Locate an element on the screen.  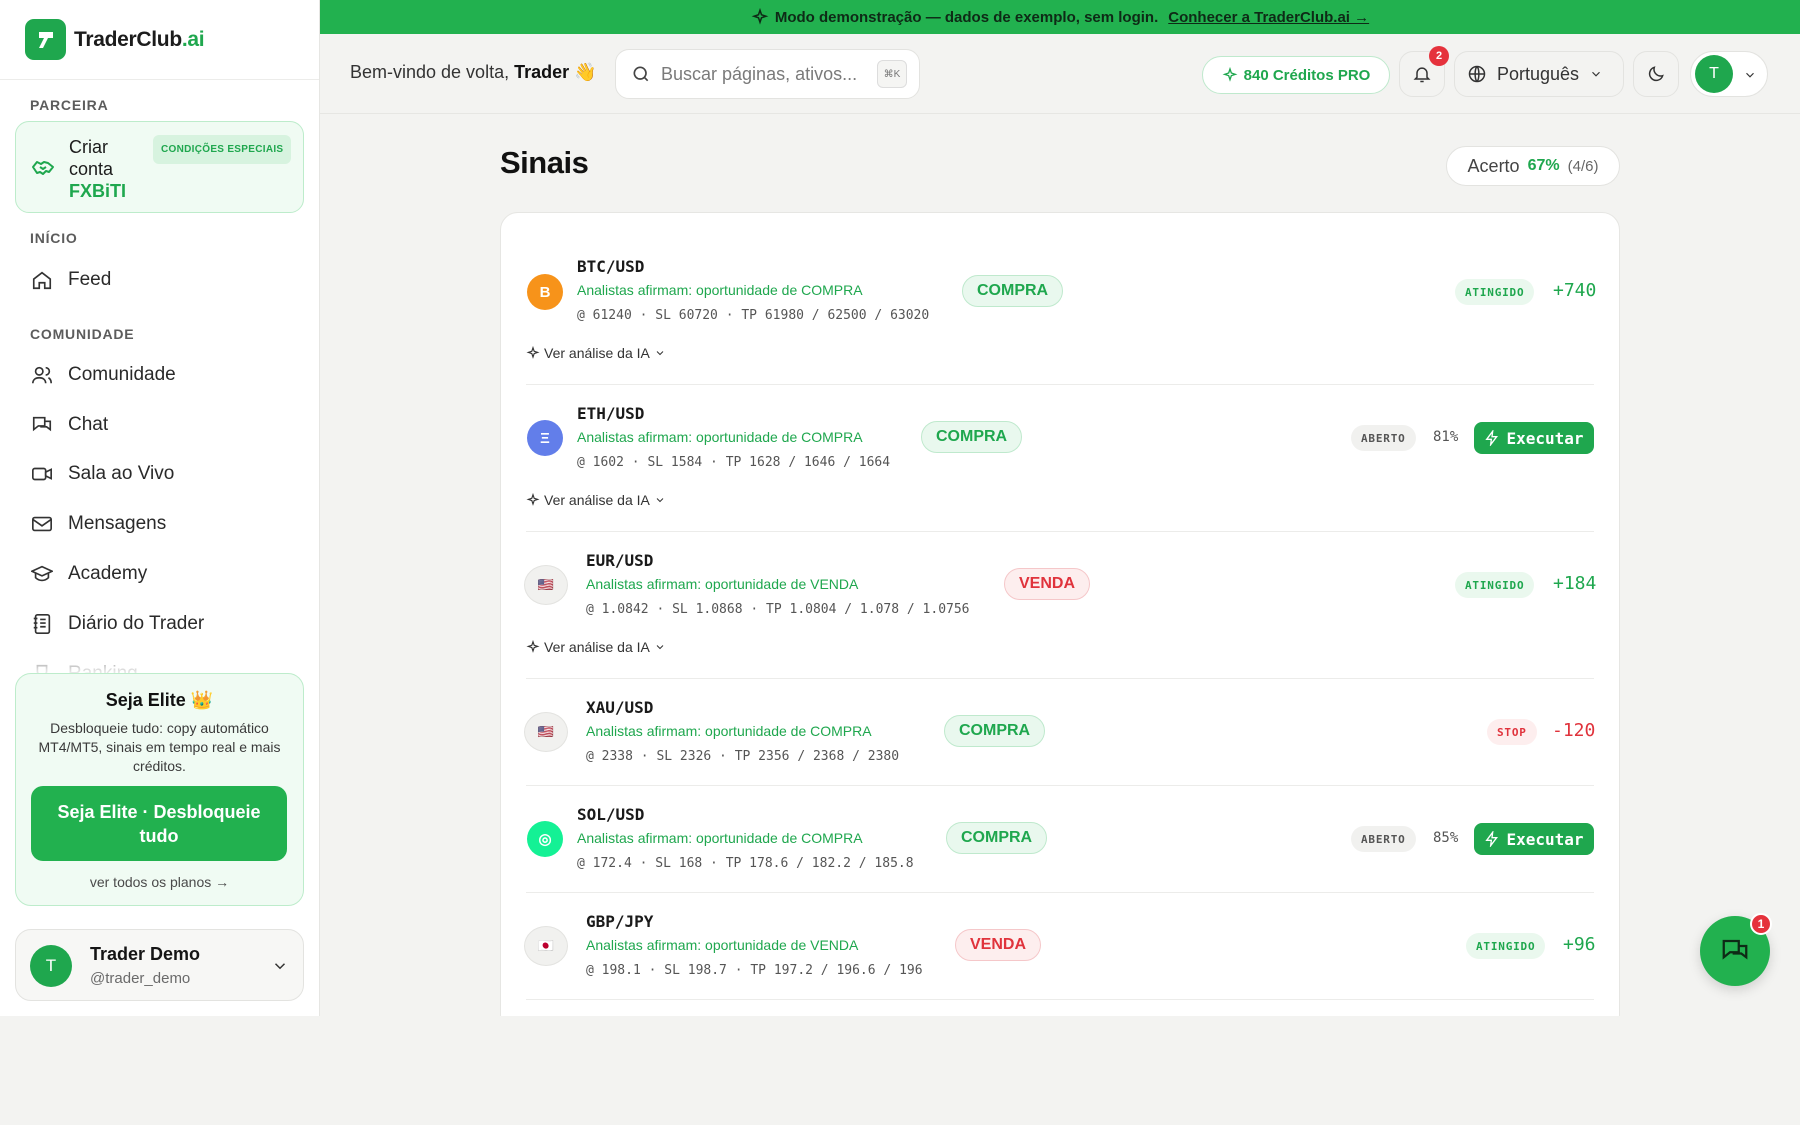
chat-badge: 1 is located at coordinates (1761, 924).